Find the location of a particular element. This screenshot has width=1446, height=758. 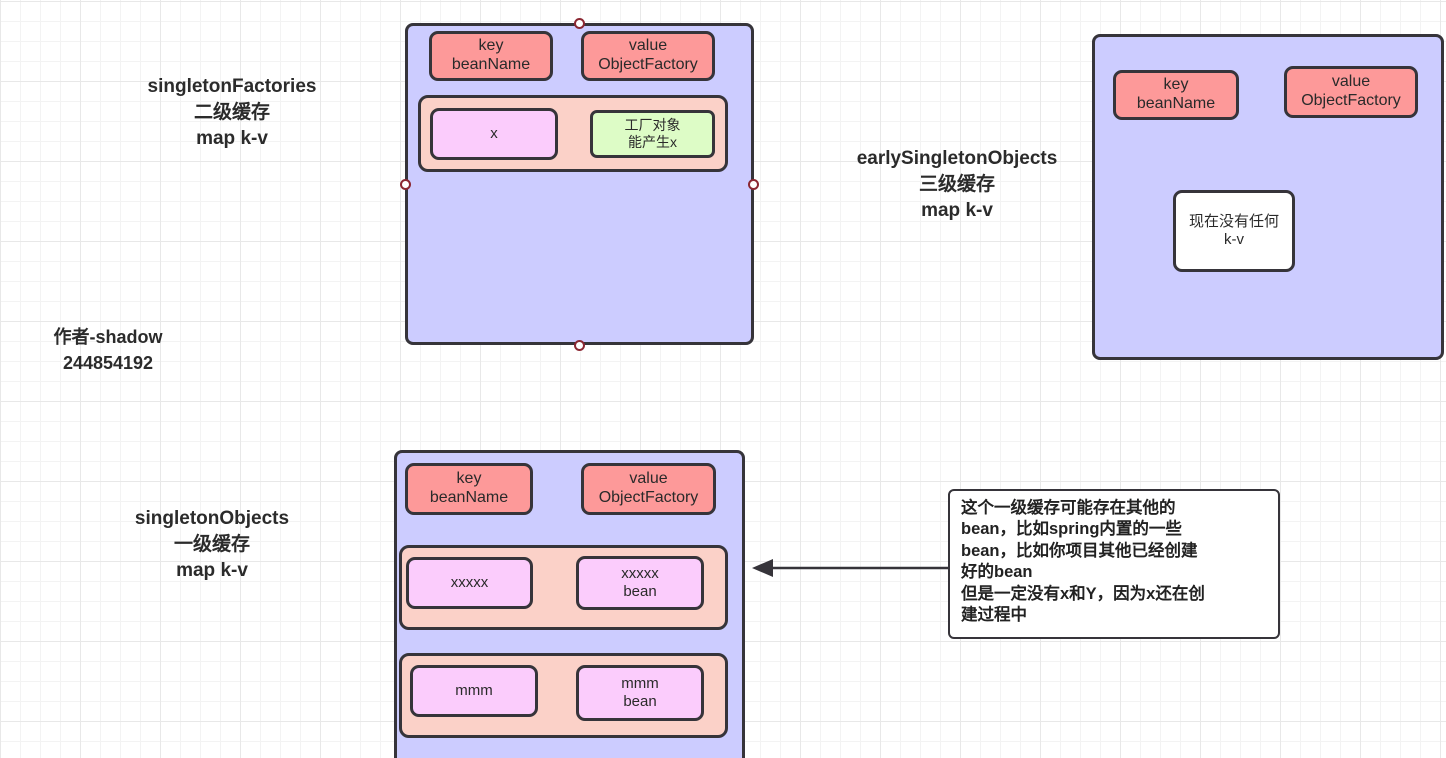

entry-key-label: xxxxx is located at coordinates (469, 583).